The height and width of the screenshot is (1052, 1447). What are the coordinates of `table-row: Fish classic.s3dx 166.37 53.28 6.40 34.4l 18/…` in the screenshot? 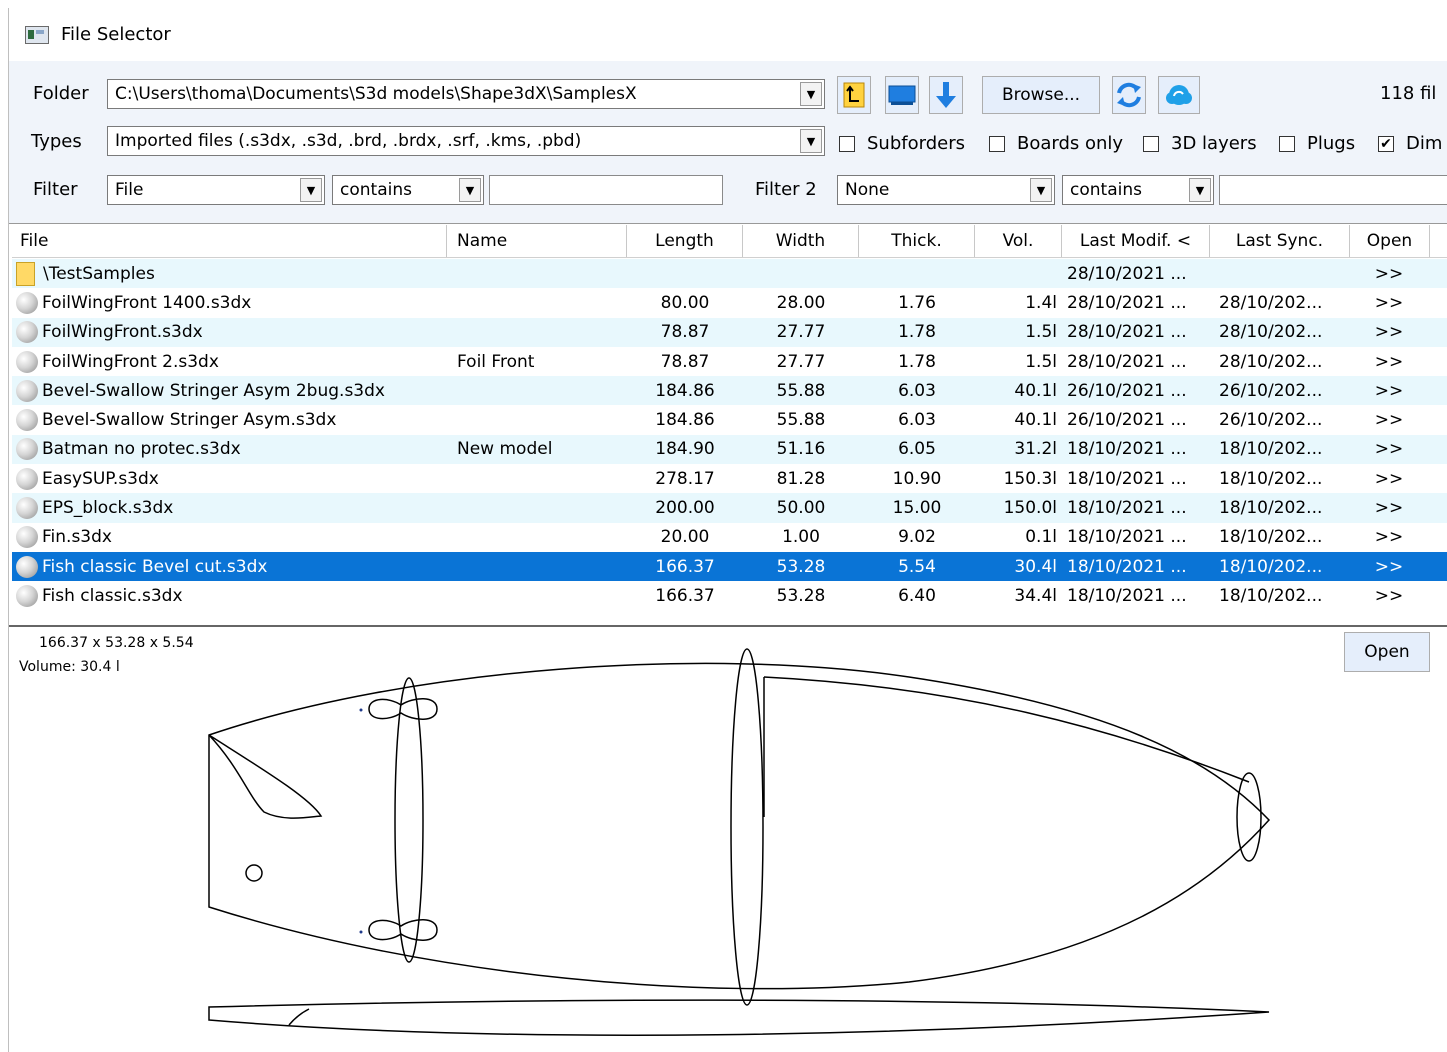 It's located at (729, 595).